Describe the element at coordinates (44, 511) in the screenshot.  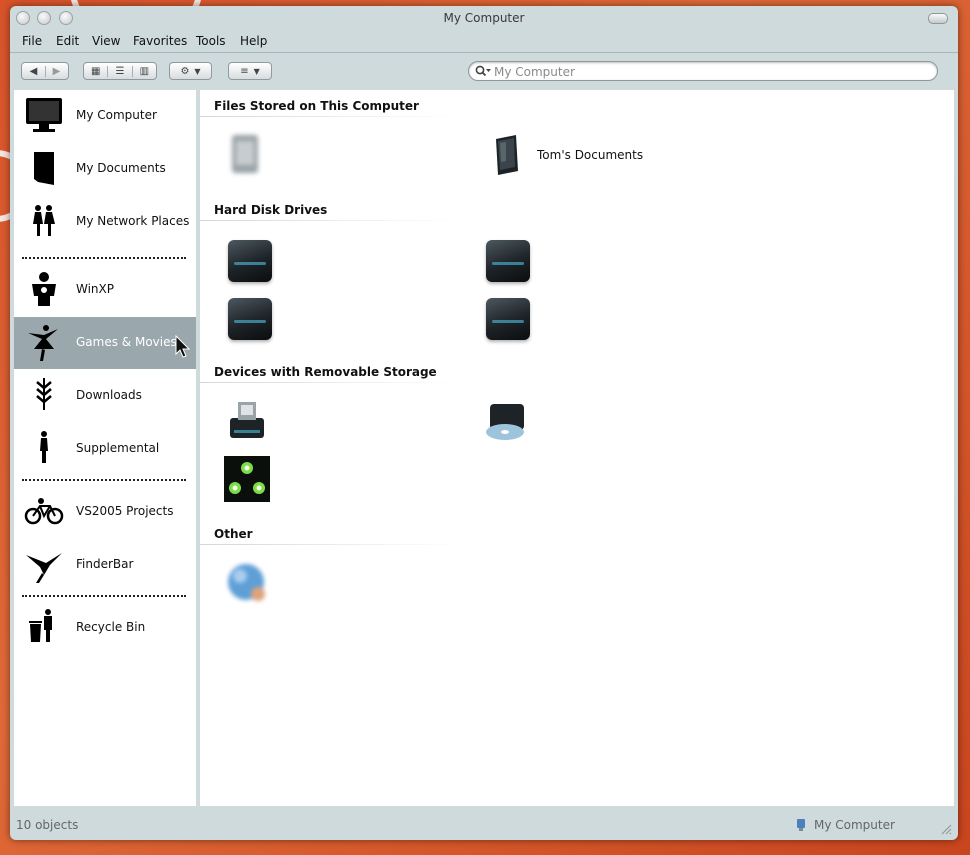
I see `bicycle-icon` at that location.